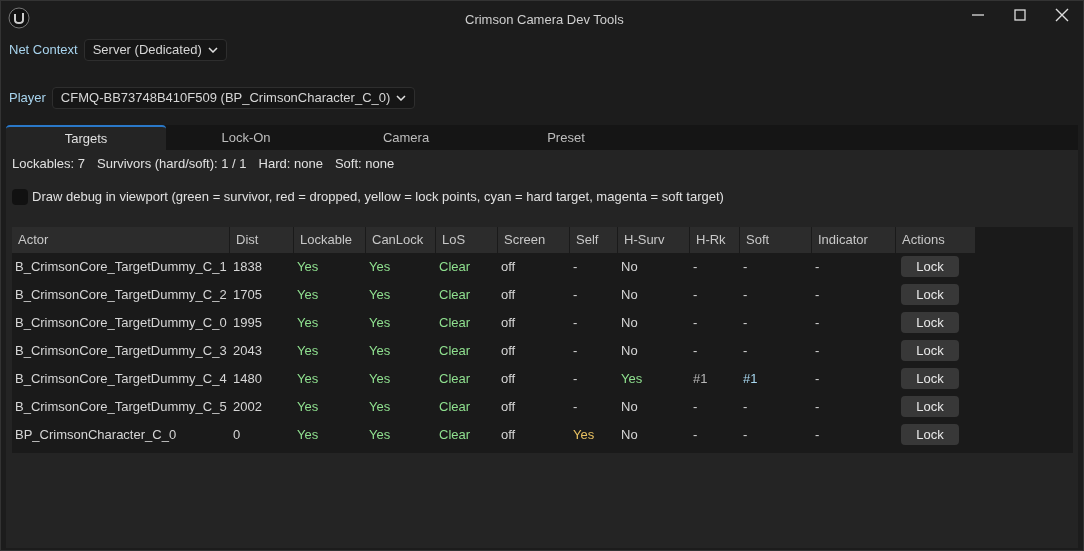 This screenshot has height=551, width=1084. What do you see at coordinates (247, 406) in the screenshot?
I see `table-cell: 2002` at bounding box center [247, 406].